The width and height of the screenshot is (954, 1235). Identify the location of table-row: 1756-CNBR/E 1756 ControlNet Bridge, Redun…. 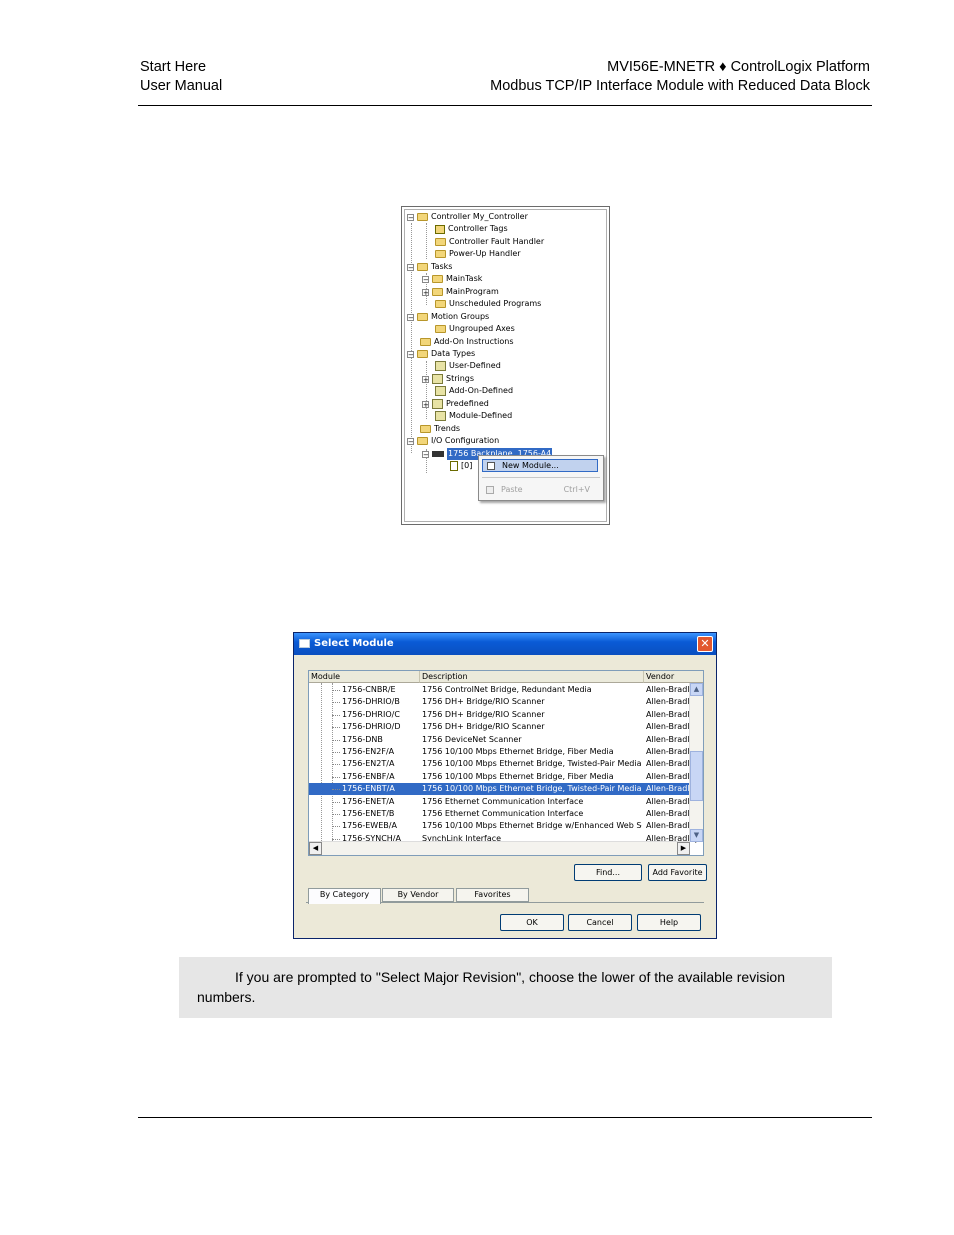
(504, 690).